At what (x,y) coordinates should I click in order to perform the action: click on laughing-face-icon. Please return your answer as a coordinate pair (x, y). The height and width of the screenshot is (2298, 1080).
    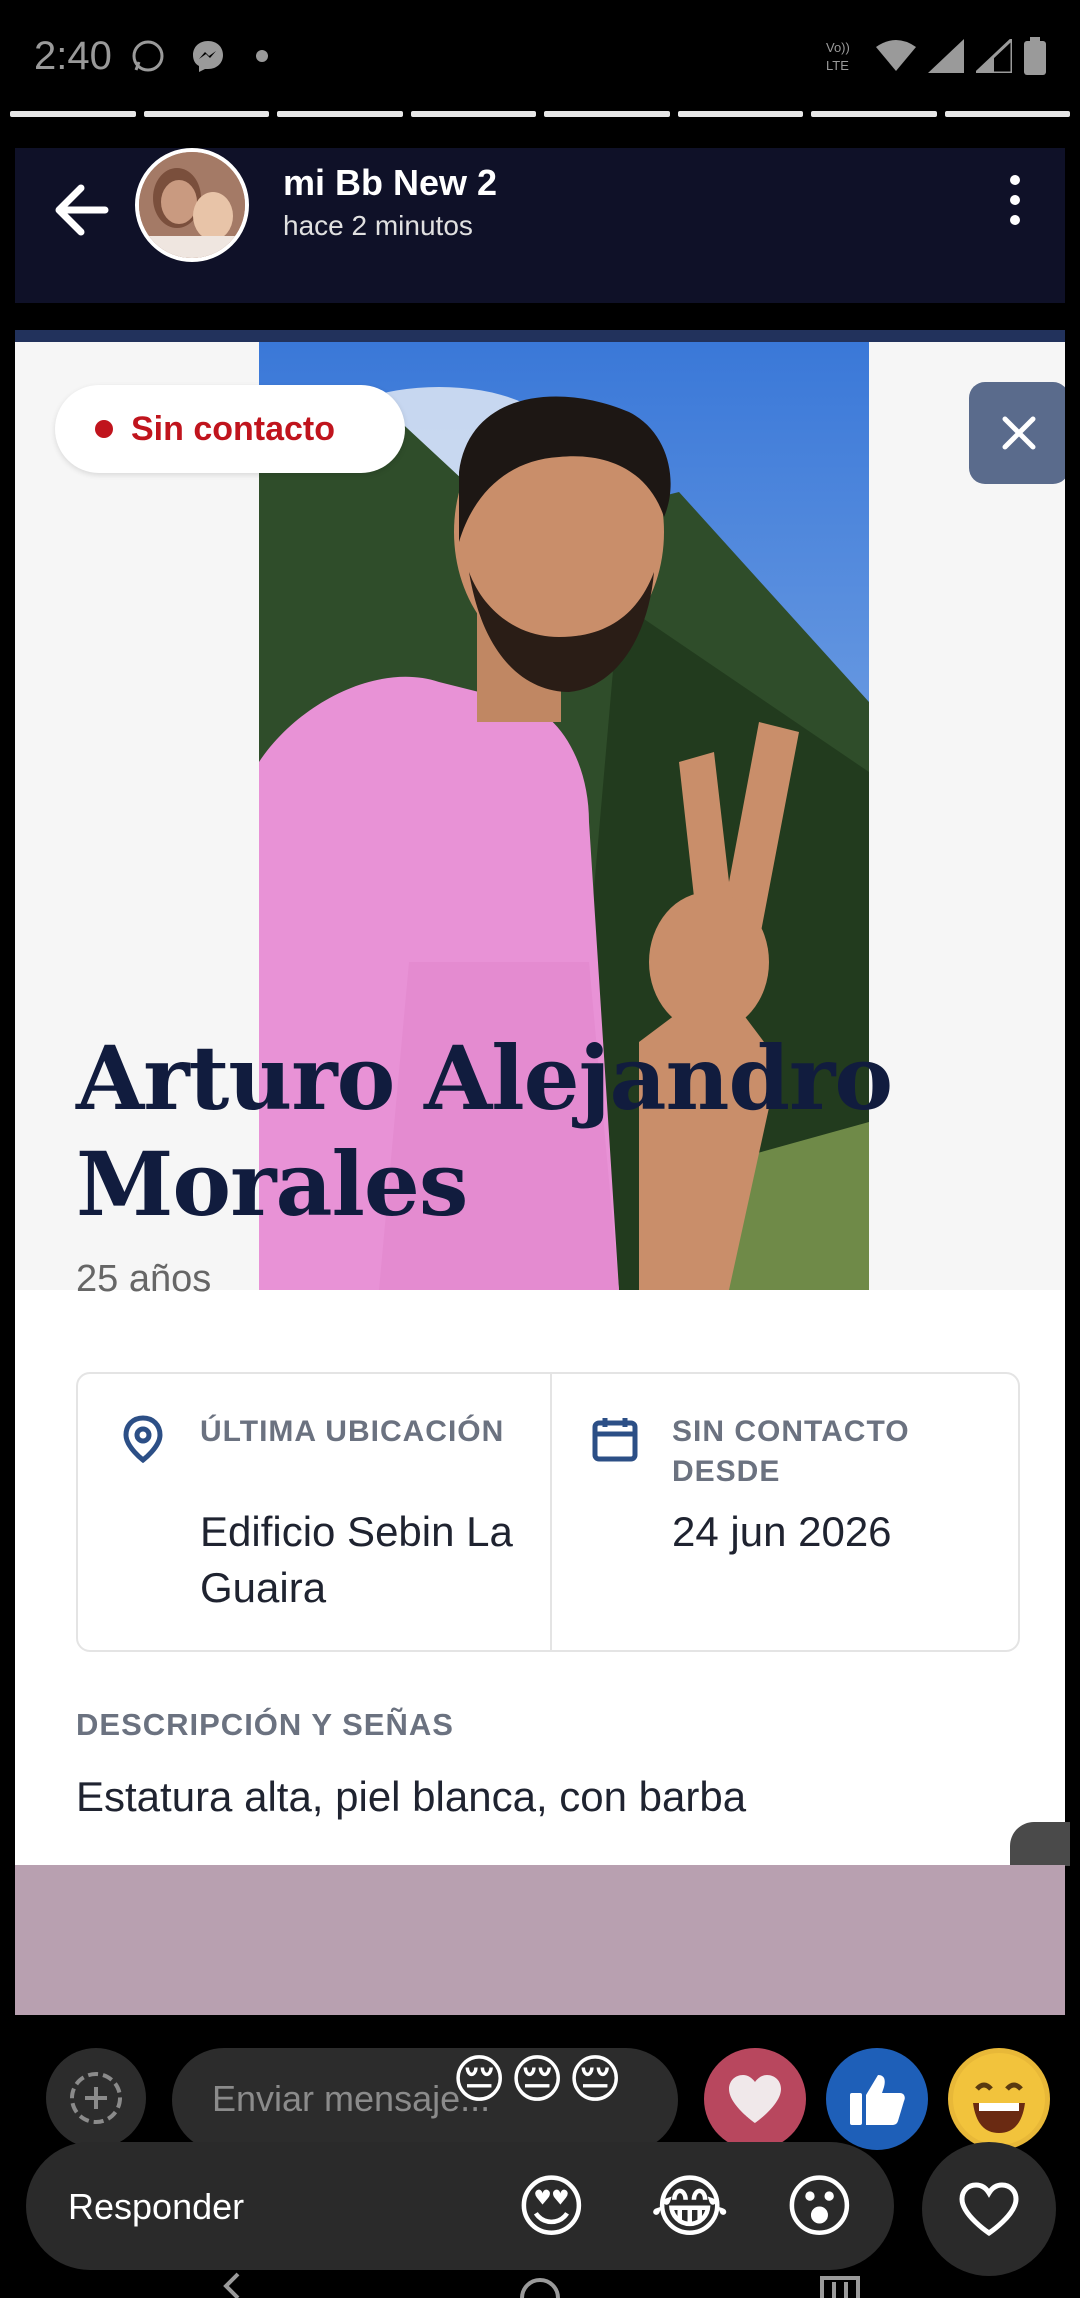
    Looking at the image, I should click on (999, 2099).